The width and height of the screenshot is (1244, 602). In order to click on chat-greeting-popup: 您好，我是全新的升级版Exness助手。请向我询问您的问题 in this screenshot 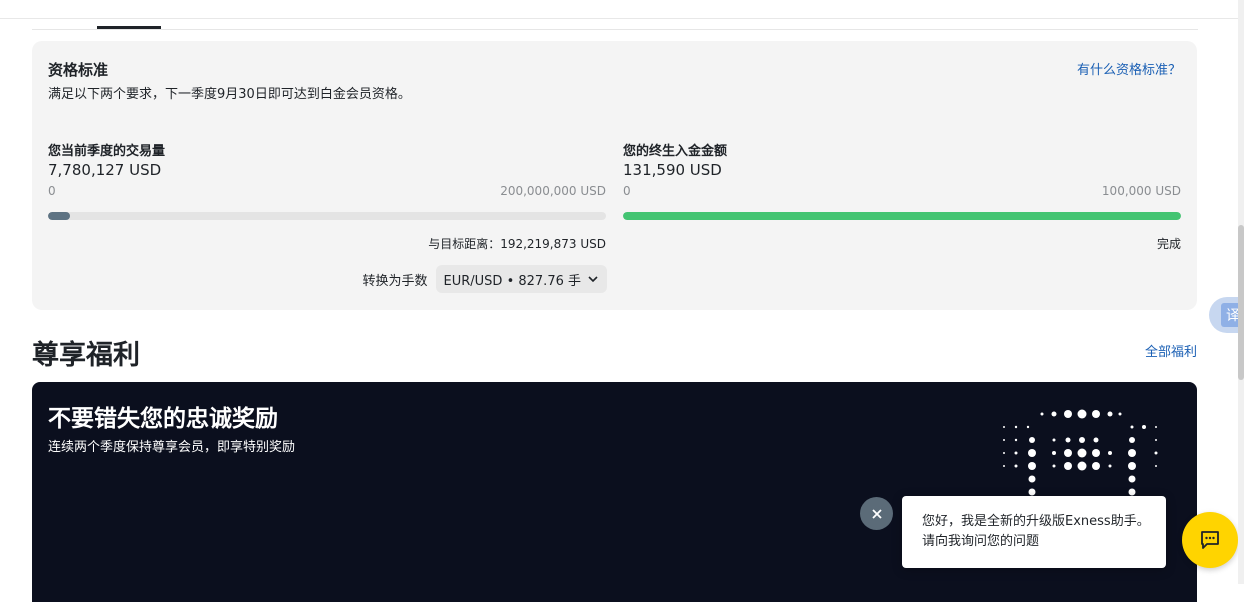, I will do `click(1034, 532)`.